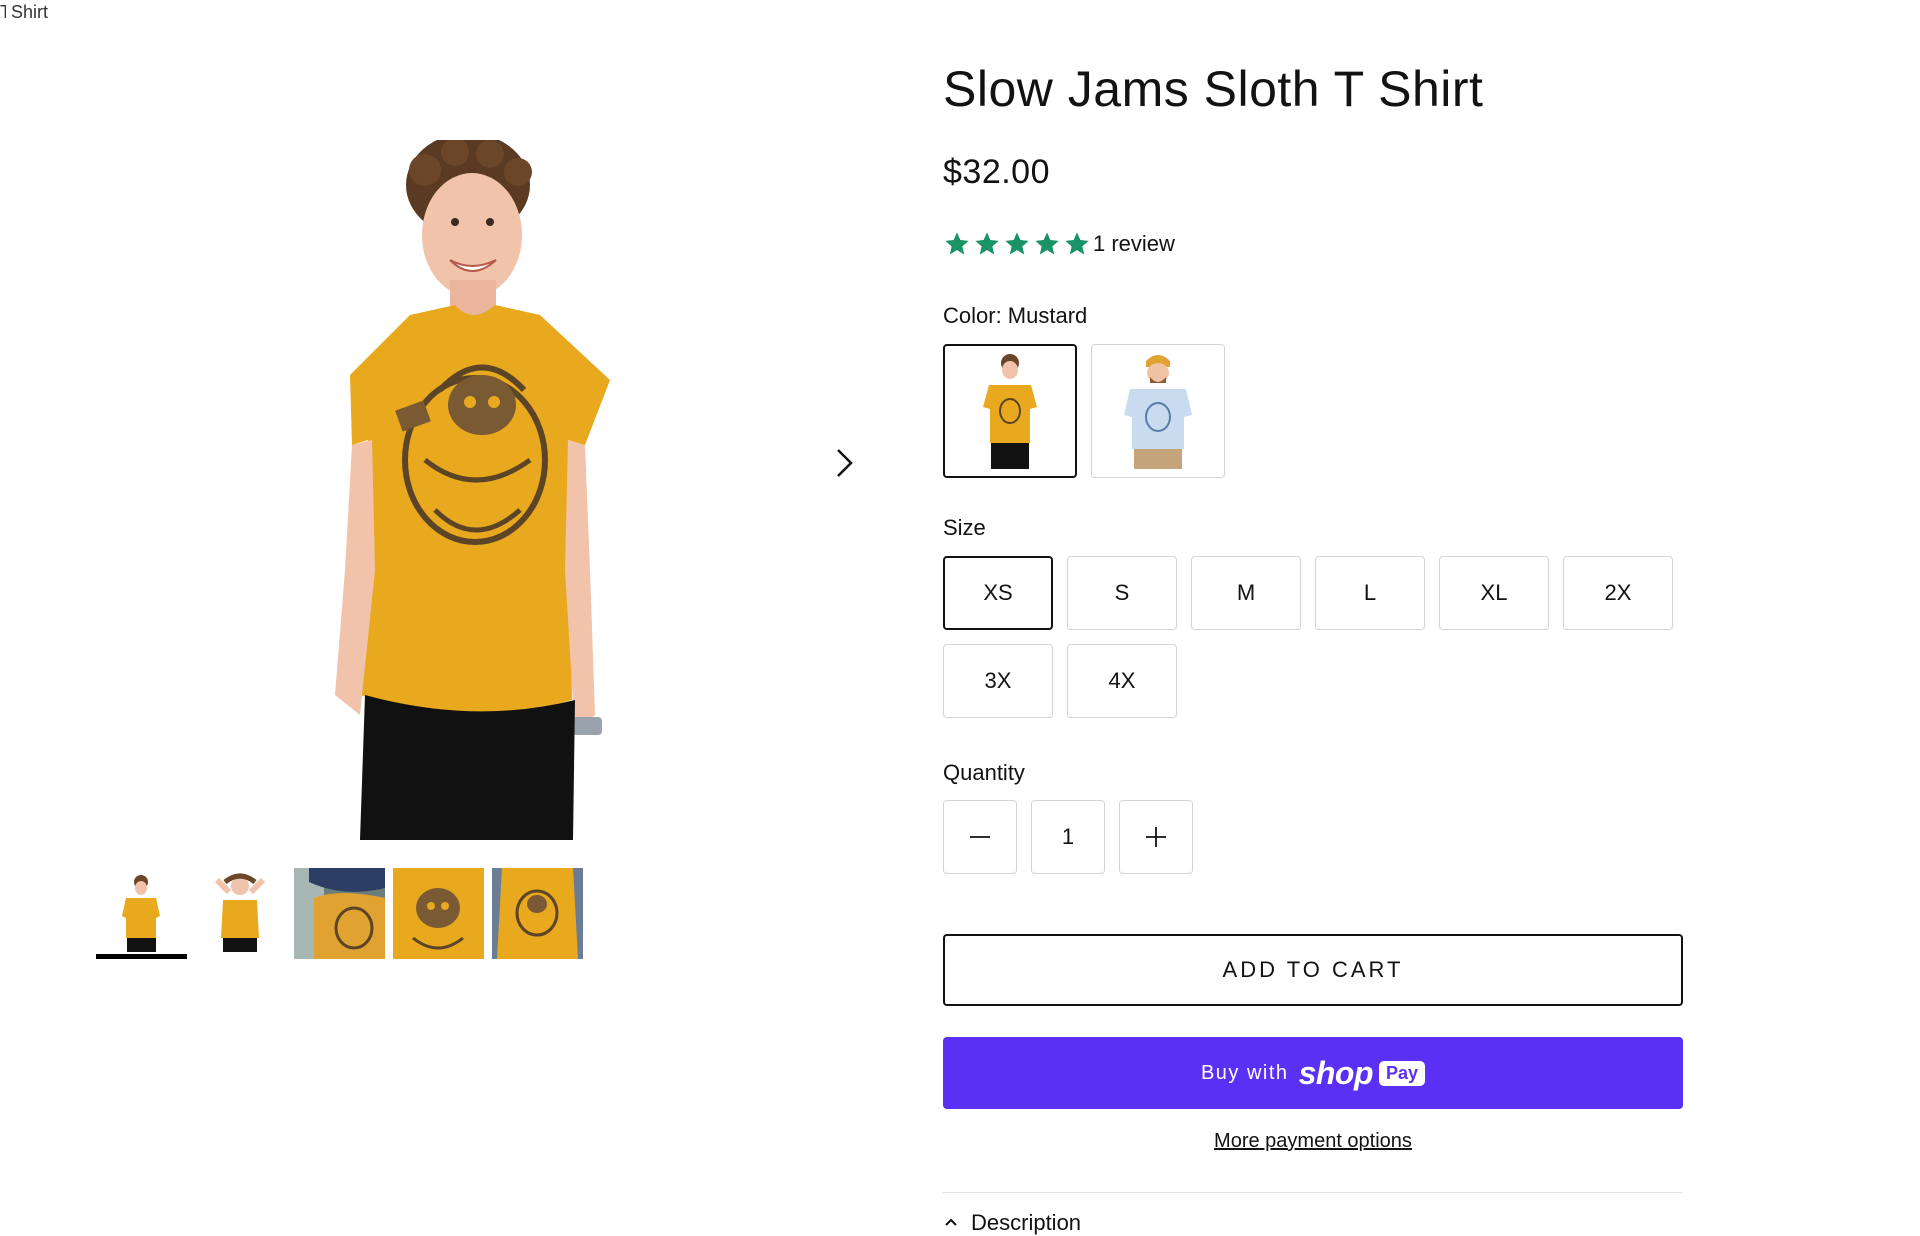 Image resolution: width=1920 pixels, height=1236 pixels. I want to click on chevron-right-icon, so click(845, 463).